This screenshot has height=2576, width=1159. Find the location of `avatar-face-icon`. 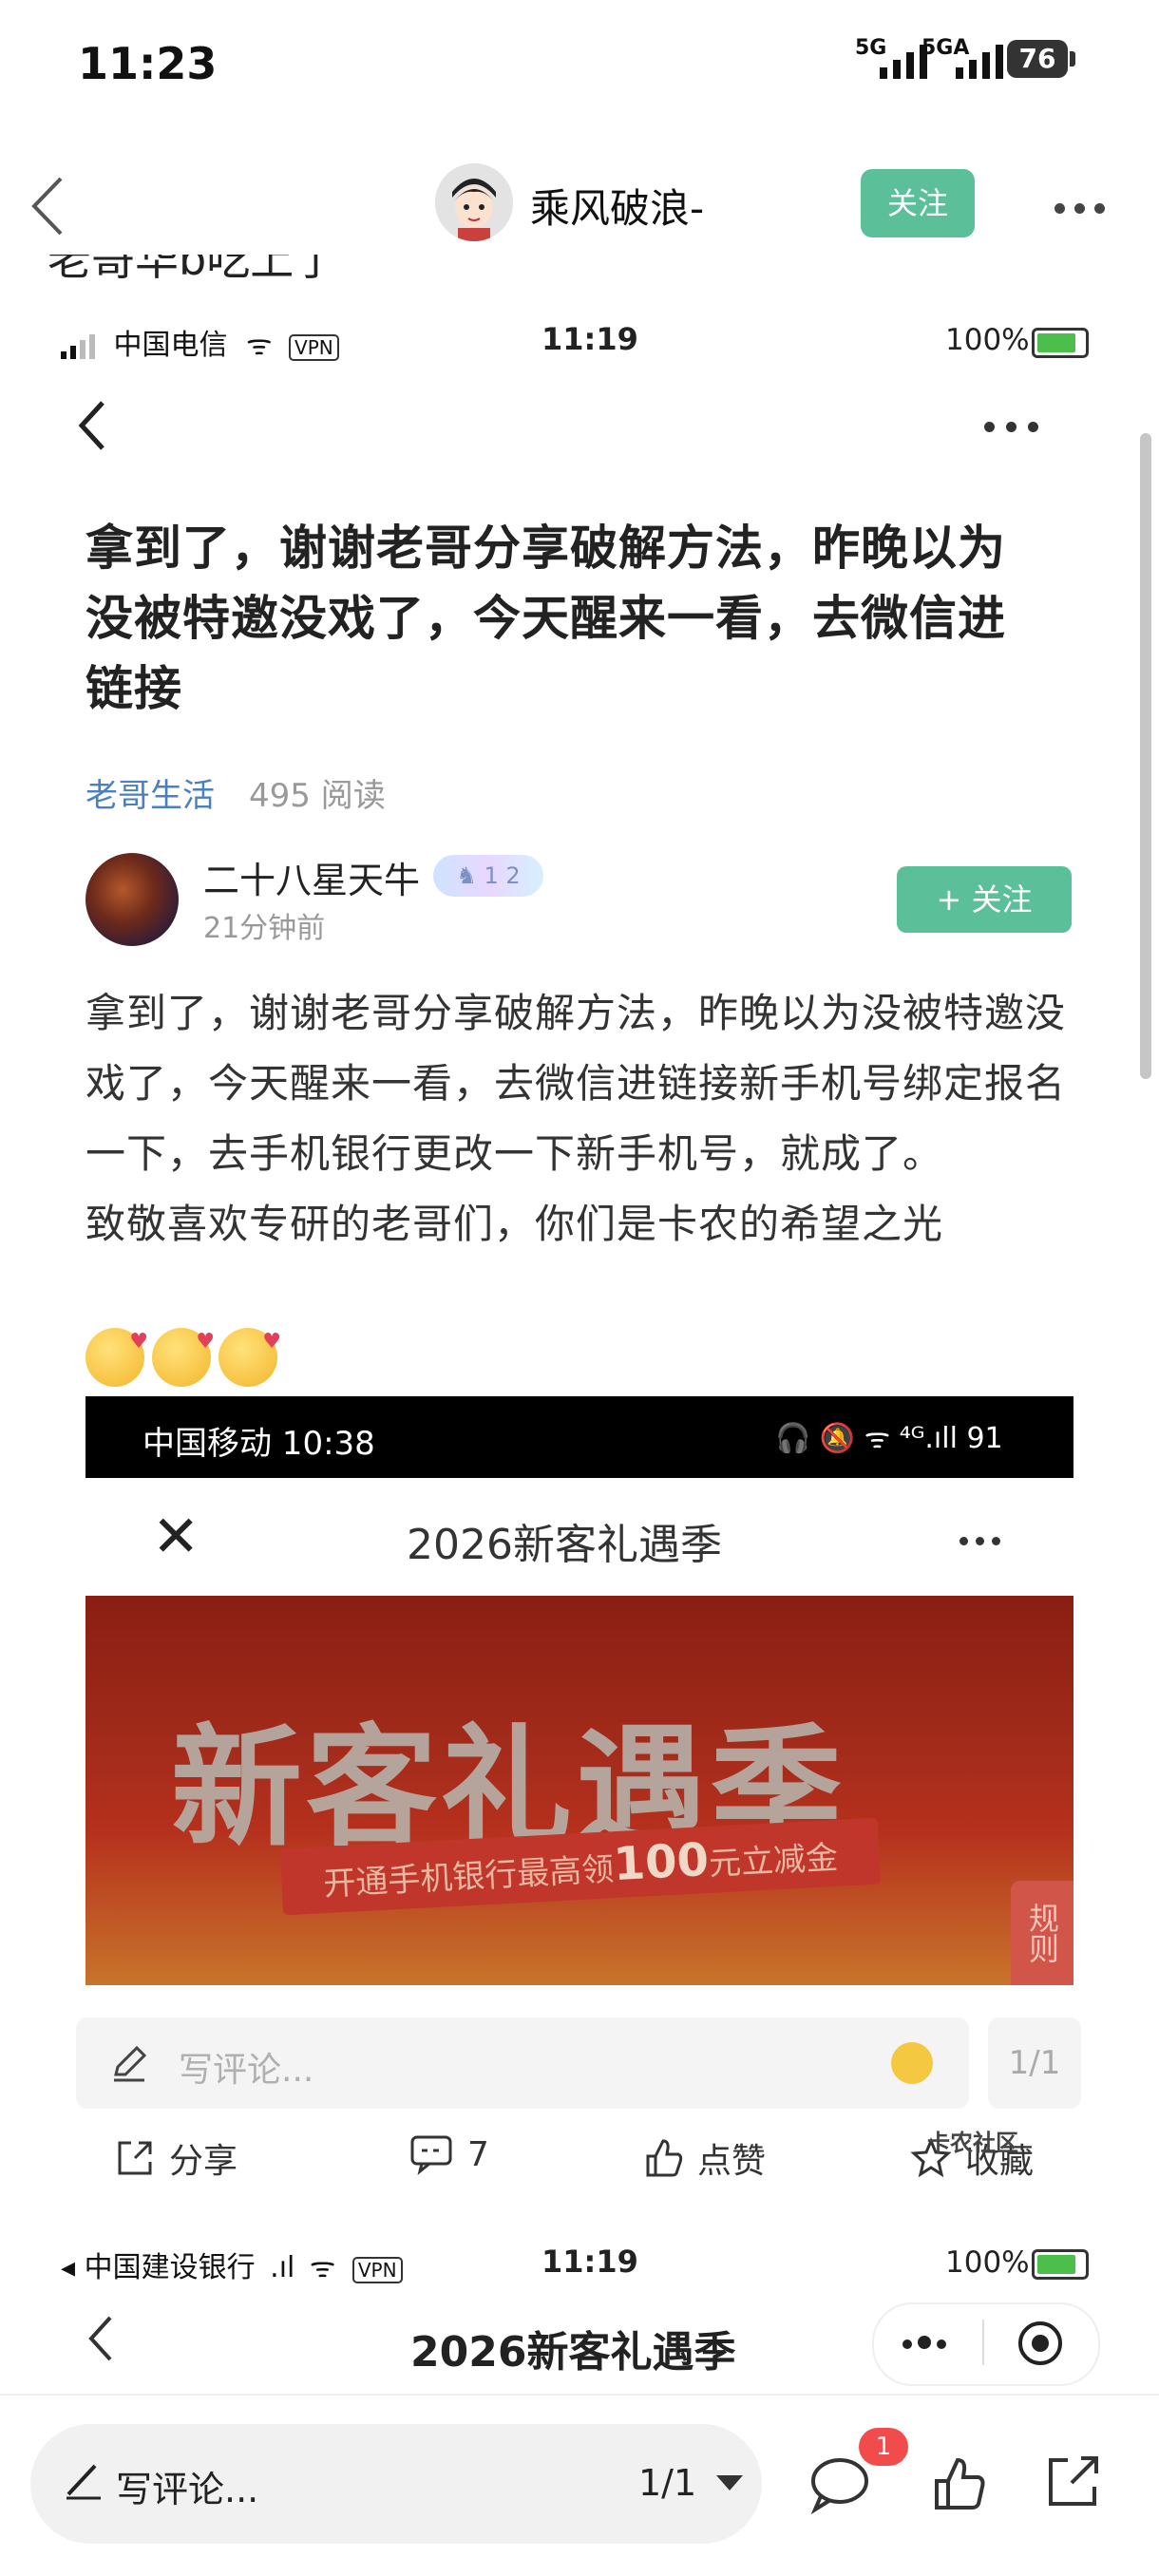

avatar-face-icon is located at coordinates (474, 202).